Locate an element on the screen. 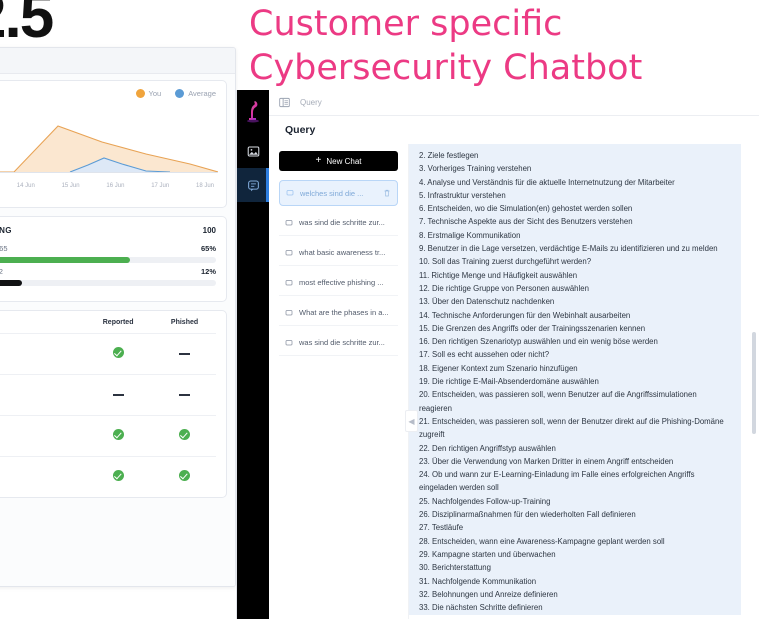 This screenshot has height=619, width=759. answer-line: 22. Den richtigen Angriffstyp auswählen is located at coordinates (487, 448).